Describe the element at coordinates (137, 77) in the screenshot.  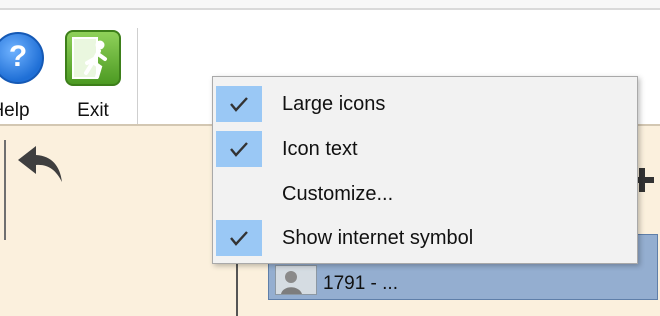
I see `toolbar-separator` at that location.